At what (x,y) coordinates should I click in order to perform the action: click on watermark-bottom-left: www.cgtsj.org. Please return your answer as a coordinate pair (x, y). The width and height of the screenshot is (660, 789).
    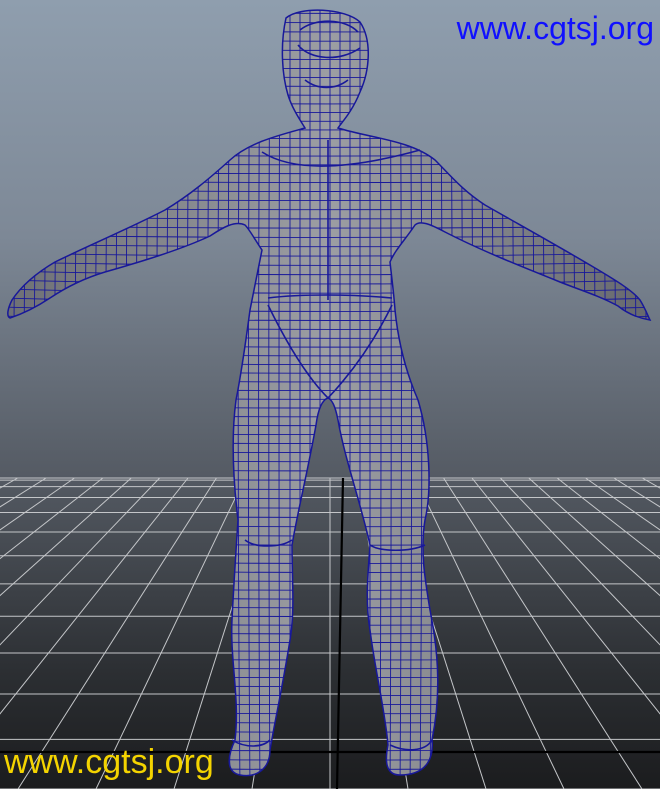
    Looking at the image, I should click on (109, 762).